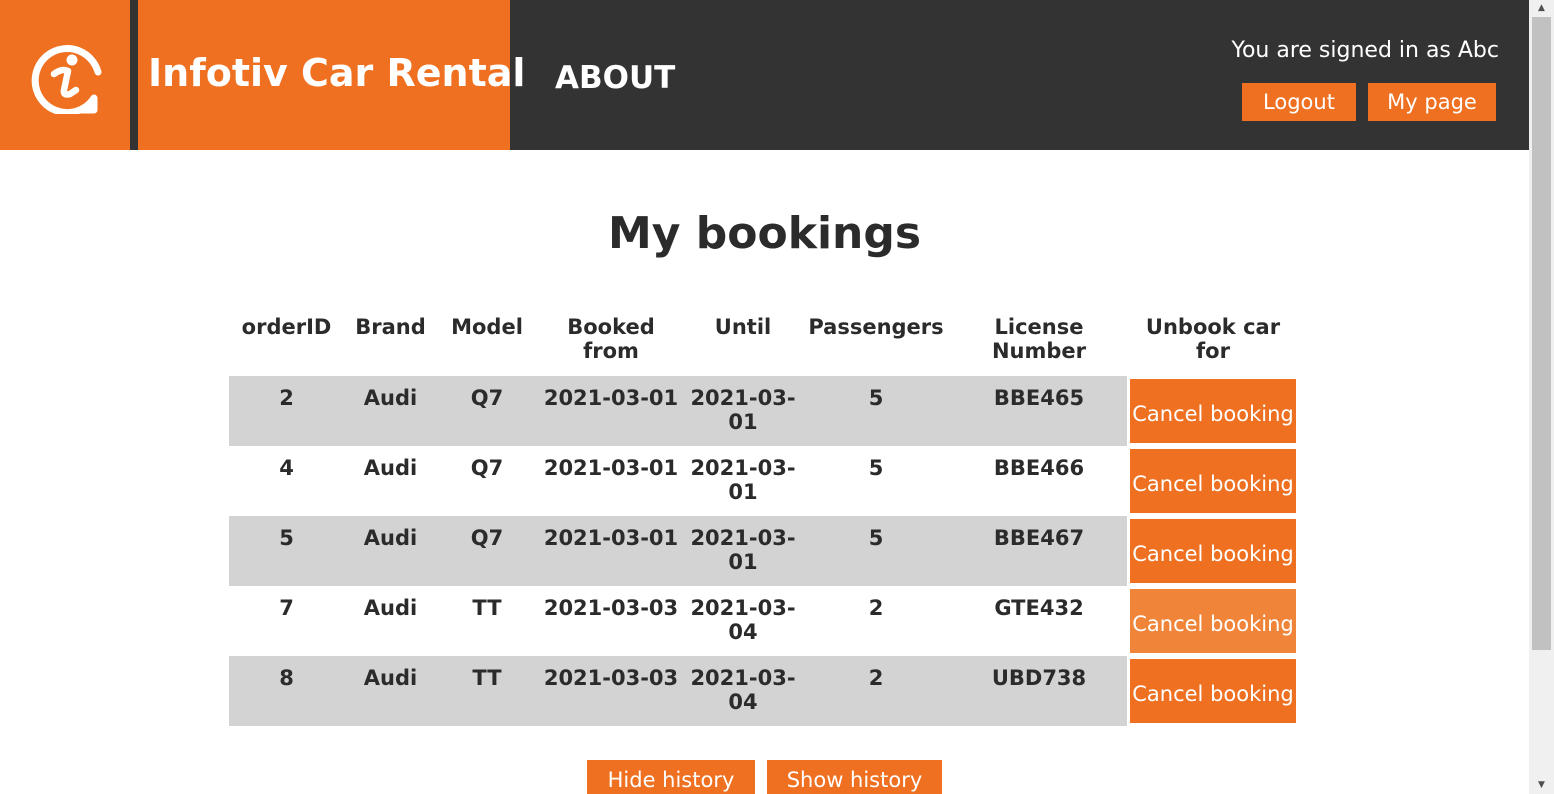 The width and height of the screenshot is (1554, 794). Describe the element at coordinates (286, 327) in the screenshot. I see `header-order-id: orderID` at that location.